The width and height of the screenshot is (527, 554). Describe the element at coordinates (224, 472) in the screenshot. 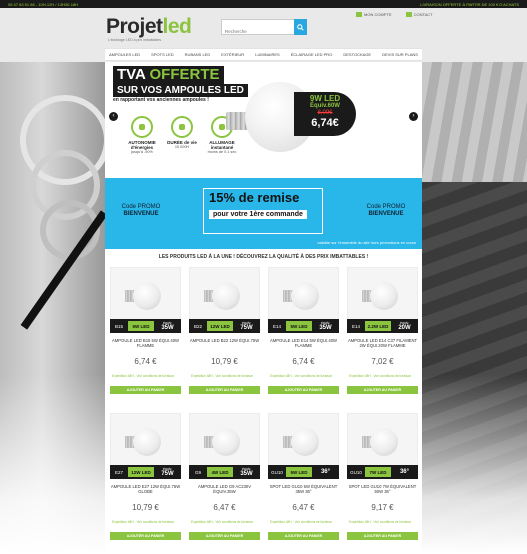

I see `product-spec: G9 4W LED équiv. 35W` at that location.